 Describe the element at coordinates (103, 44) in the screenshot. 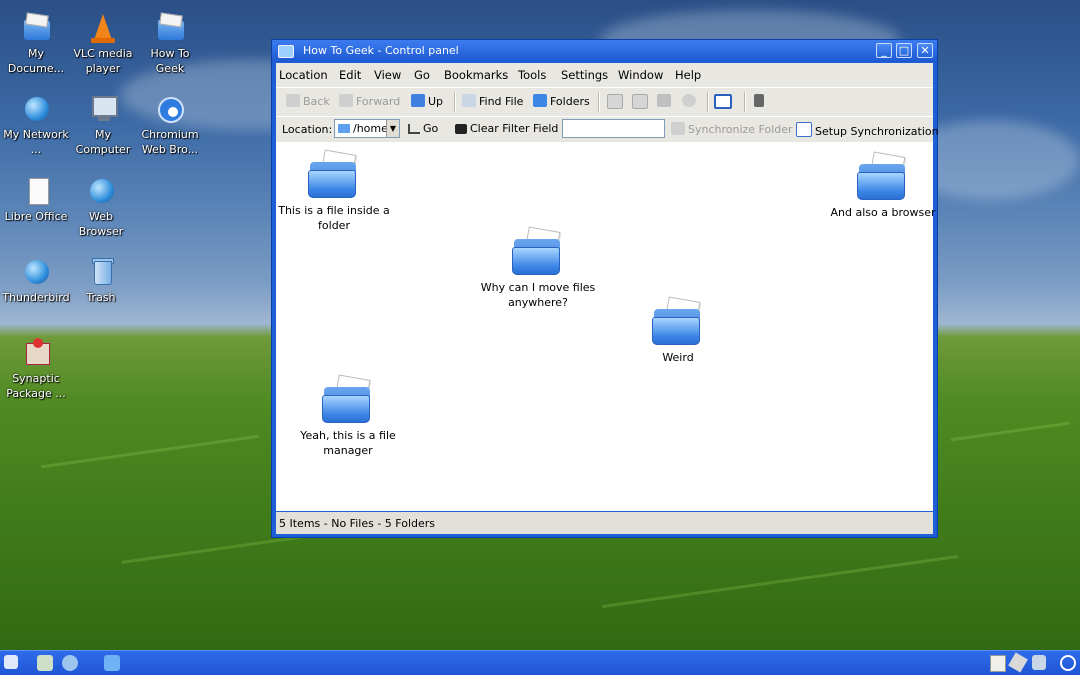

I see `desktop-icon-vlc: VLC media player` at that location.